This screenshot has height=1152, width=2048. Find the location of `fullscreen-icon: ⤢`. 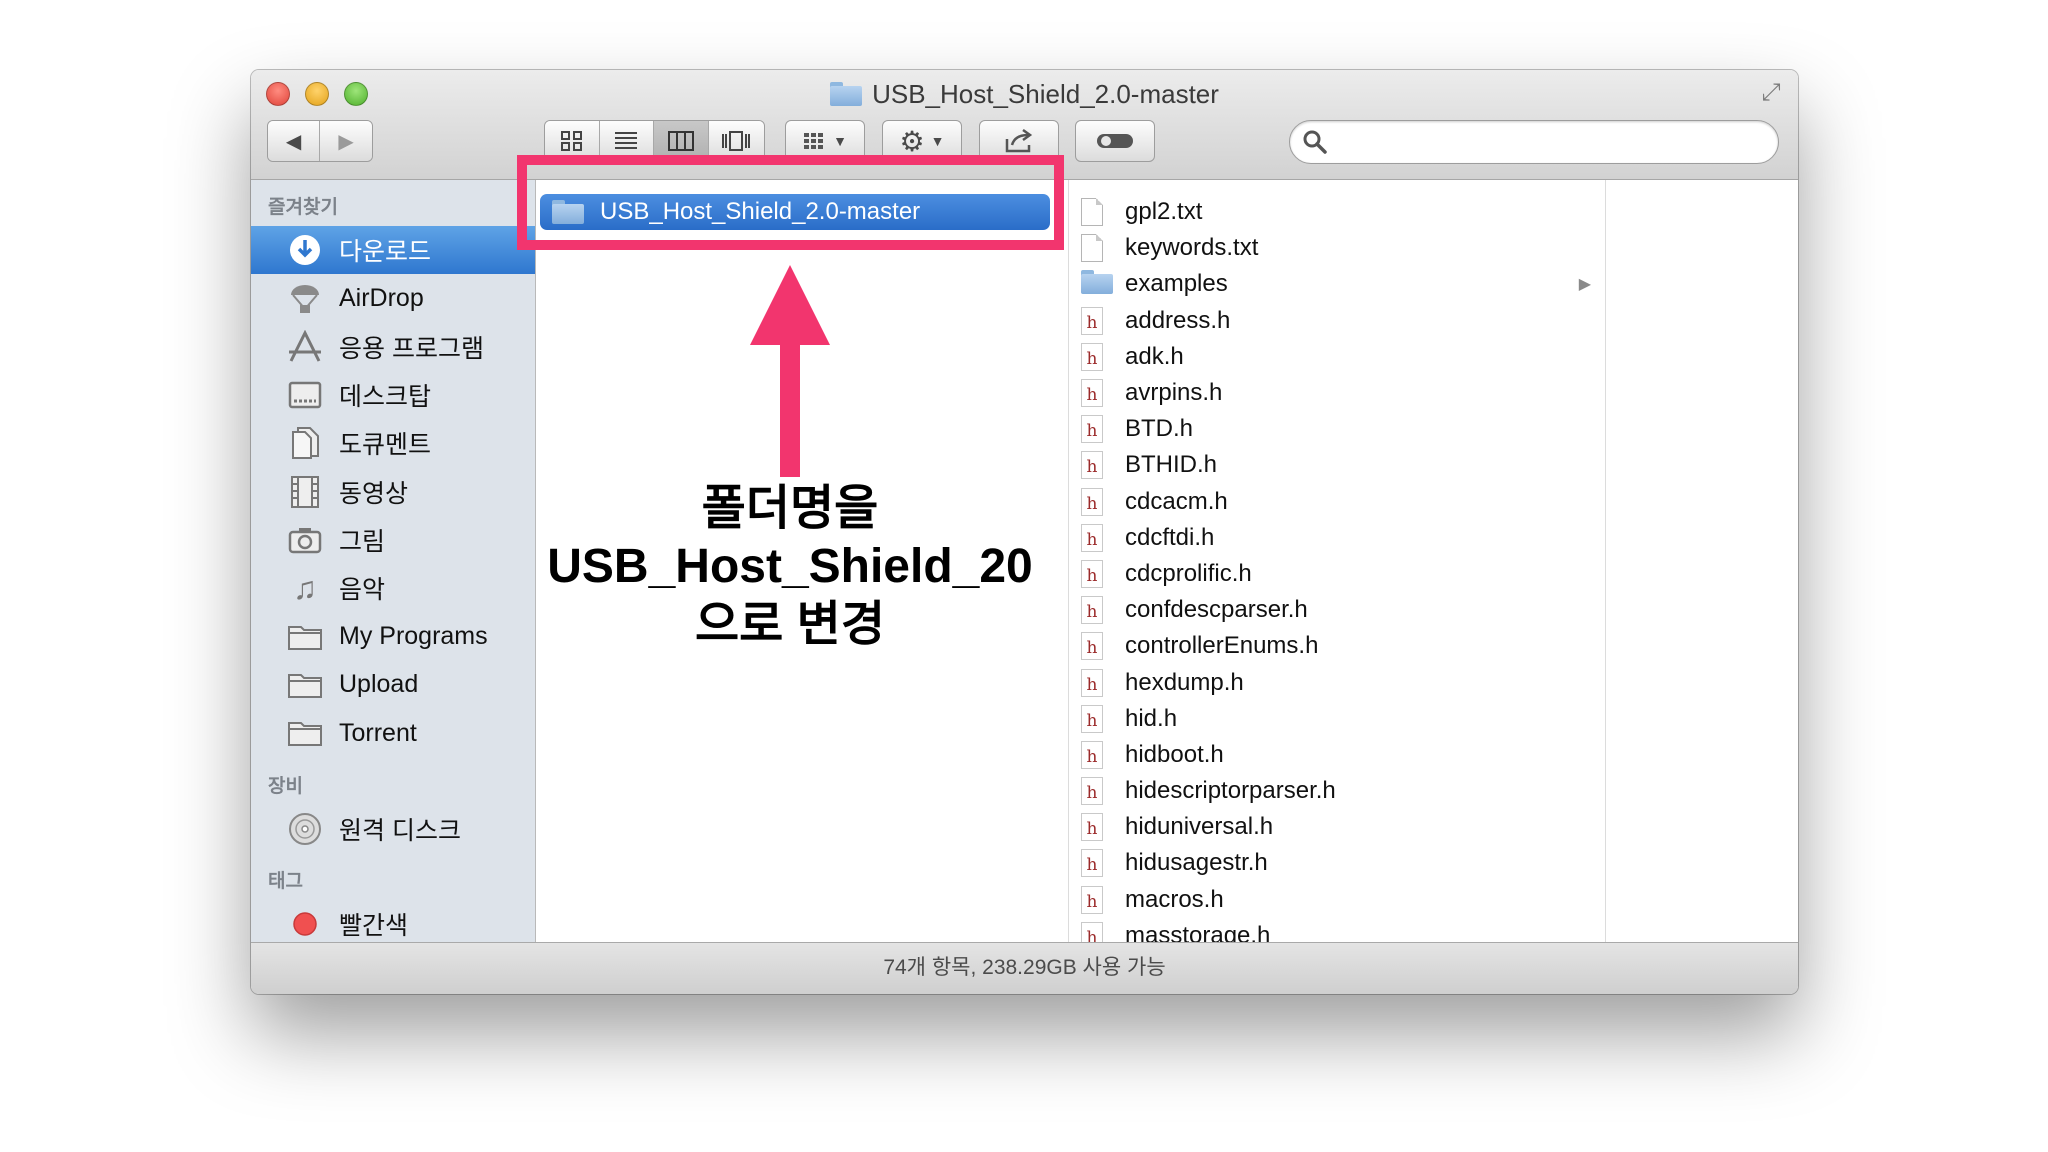

fullscreen-icon: ⤢ is located at coordinates (1771, 93).